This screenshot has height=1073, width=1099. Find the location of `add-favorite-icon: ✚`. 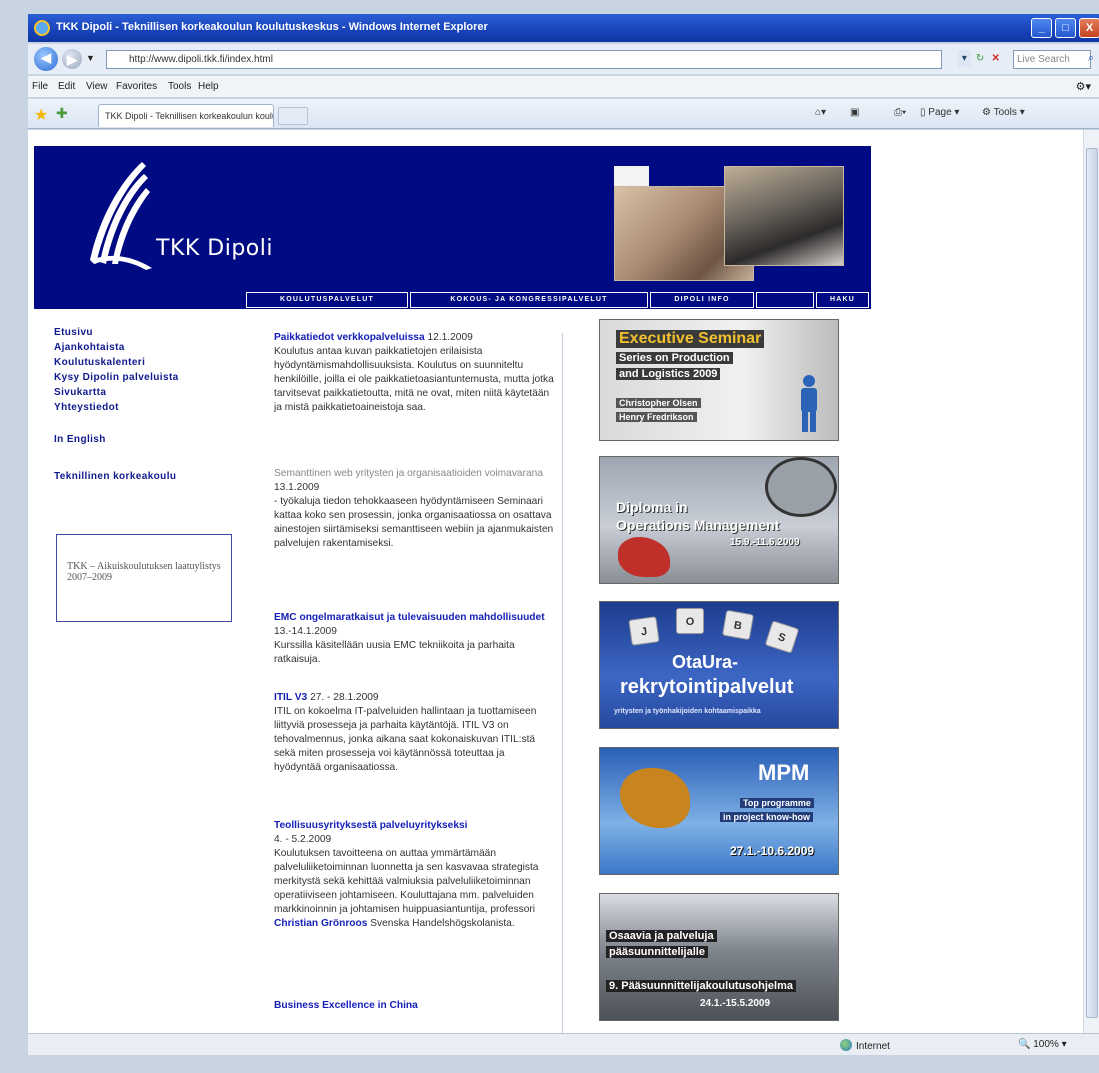

add-favorite-icon: ✚ is located at coordinates (62, 113).